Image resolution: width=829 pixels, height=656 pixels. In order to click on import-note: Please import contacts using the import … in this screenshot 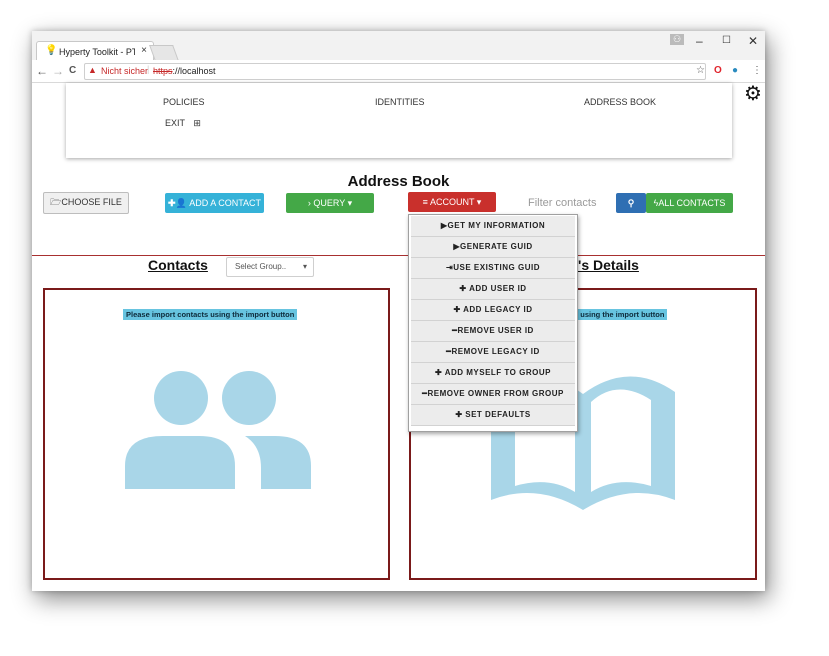, I will do `click(210, 314)`.